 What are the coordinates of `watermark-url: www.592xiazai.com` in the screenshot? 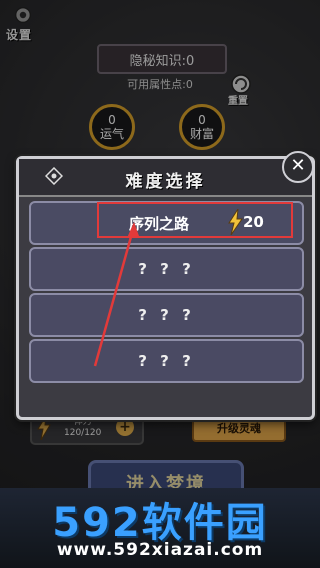 It's located at (160, 550).